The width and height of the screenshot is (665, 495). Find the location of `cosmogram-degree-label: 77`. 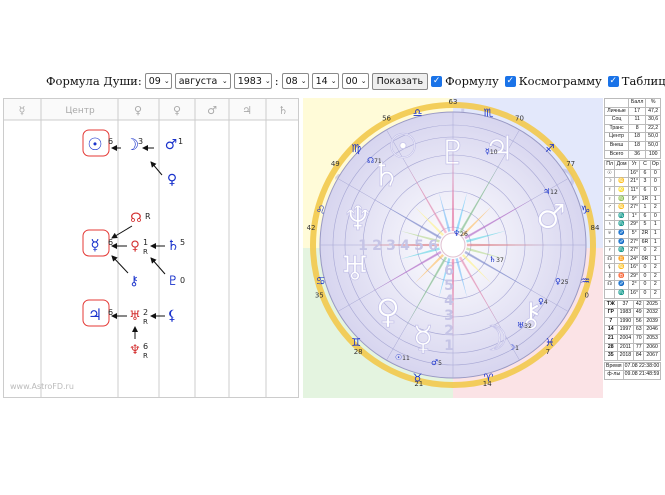

cosmogram-degree-label: 77 is located at coordinates (570, 164).